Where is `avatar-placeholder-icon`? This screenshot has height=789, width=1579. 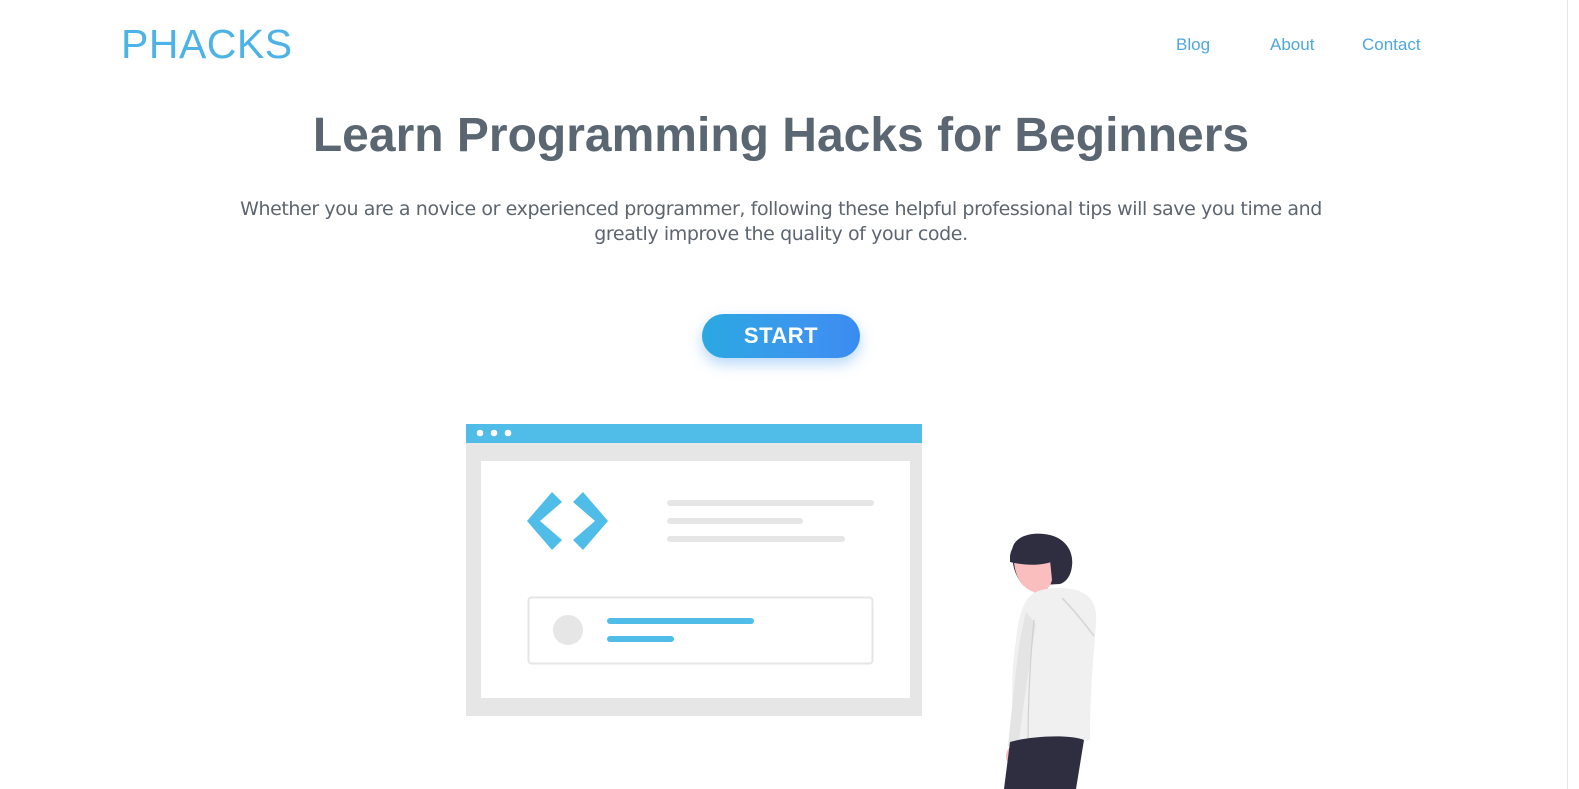
avatar-placeholder-icon is located at coordinates (568, 630).